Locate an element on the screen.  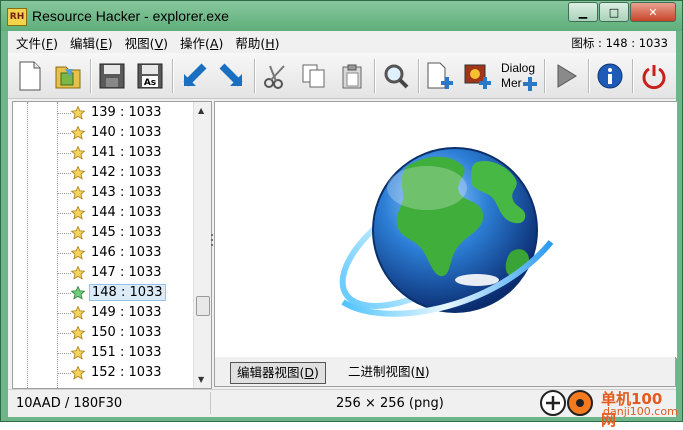
import-button is located at coordinates (232, 76).